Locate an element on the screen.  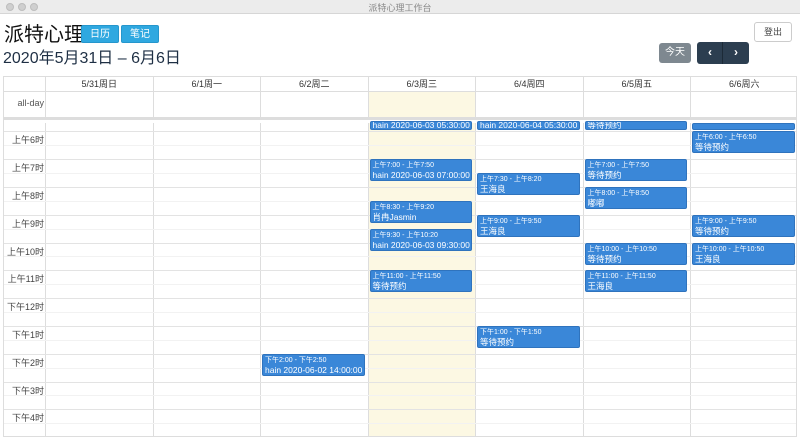
chevron-left-icon: ‹ is located at coordinates (710, 53).